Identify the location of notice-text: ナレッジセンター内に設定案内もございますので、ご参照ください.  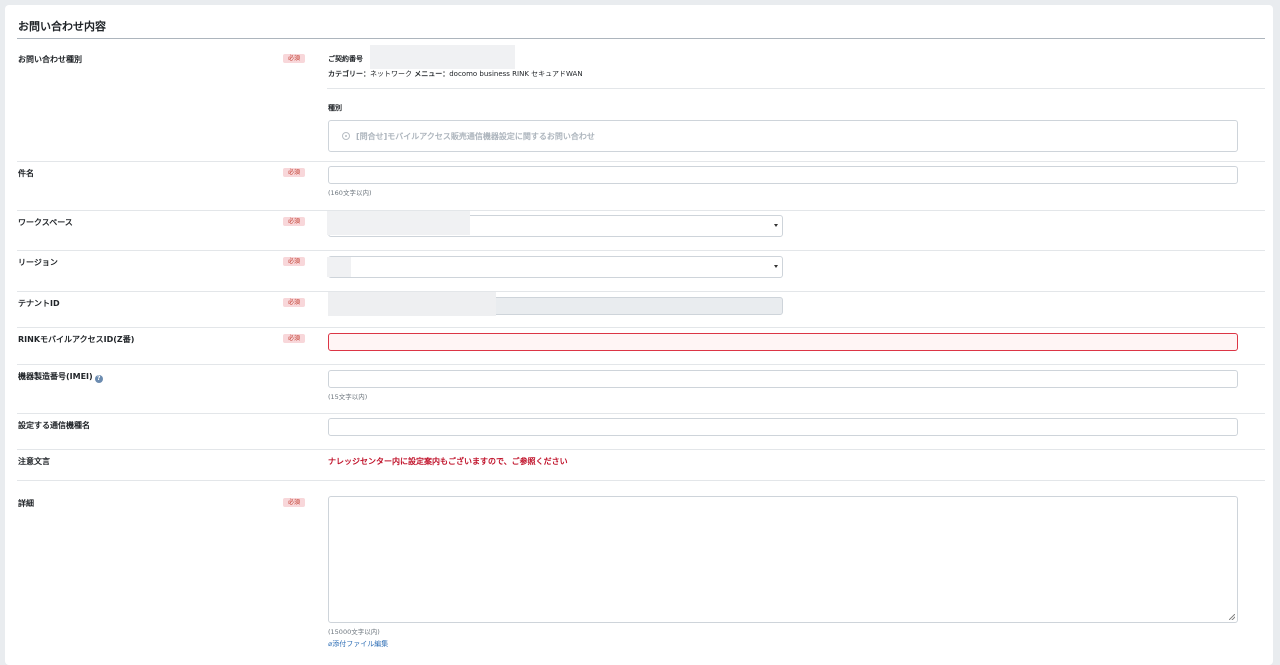
(448, 461).